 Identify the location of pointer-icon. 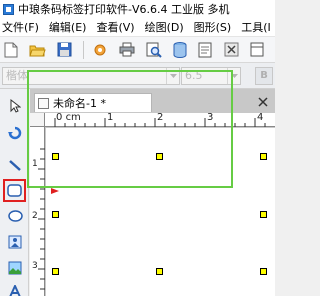
(15, 106).